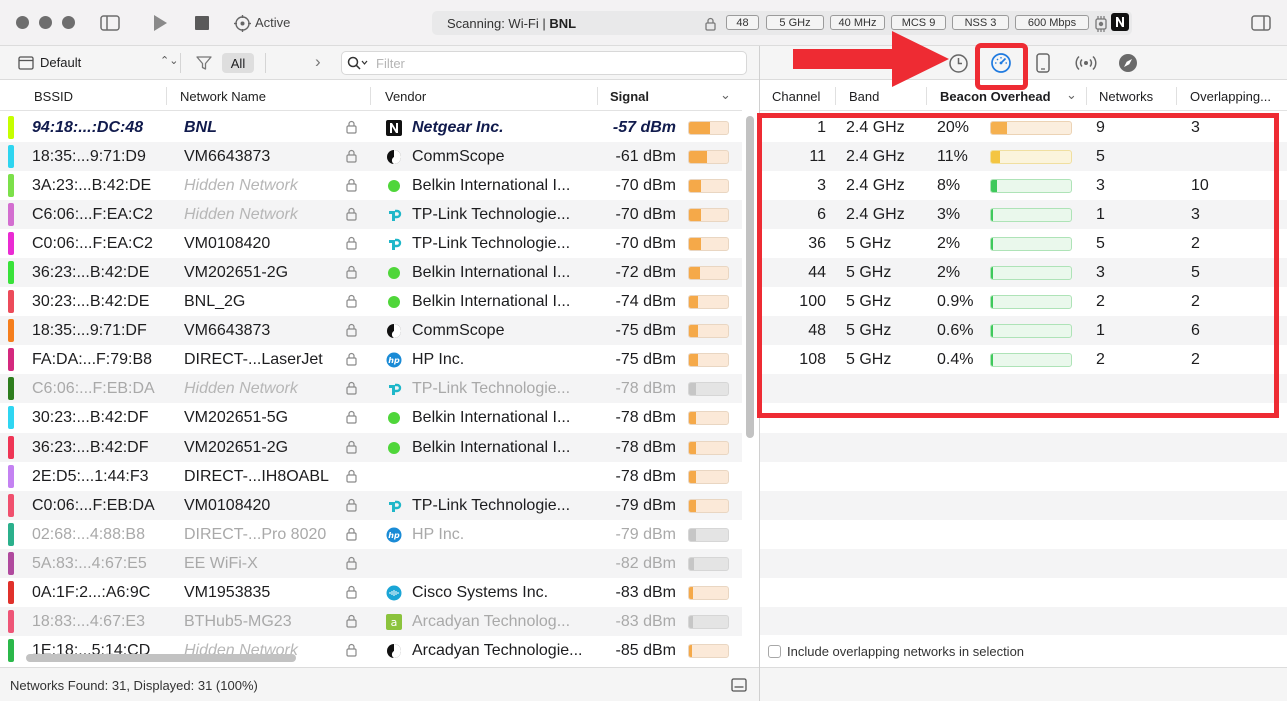 Image resolution: width=1287 pixels, height=701 pixels. What do you see at coordinates (857, 22) in the screenshot?
I see `width-badge: 40 MHz` at bounding box center [857, 22].